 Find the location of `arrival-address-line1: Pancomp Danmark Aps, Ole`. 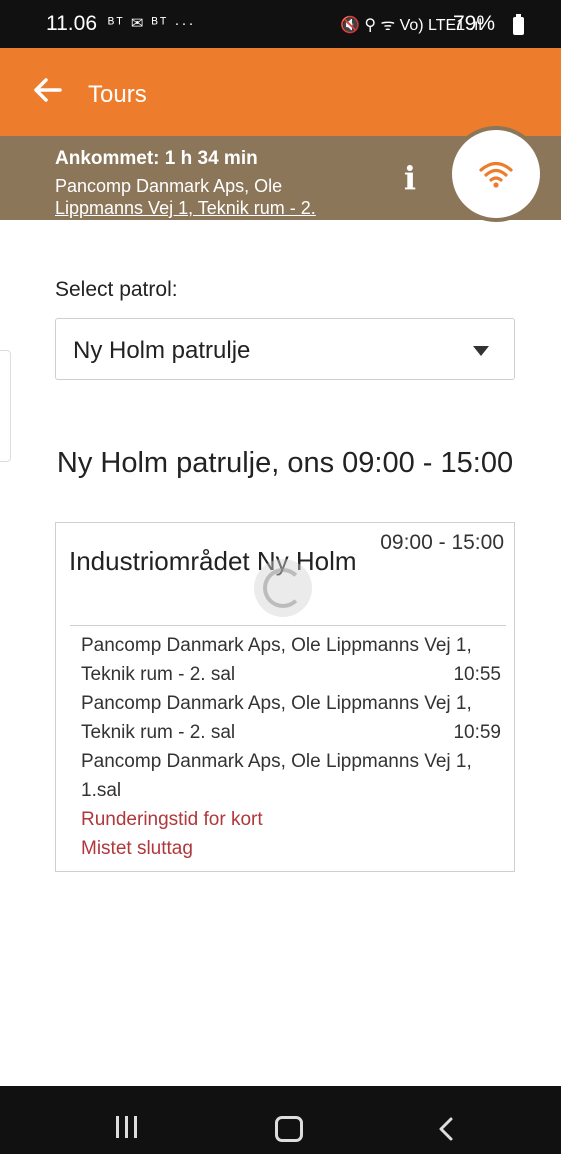

arrival-address-line1: Pancomp Danmark Aps, Ole is located at coordinates (169, 186).